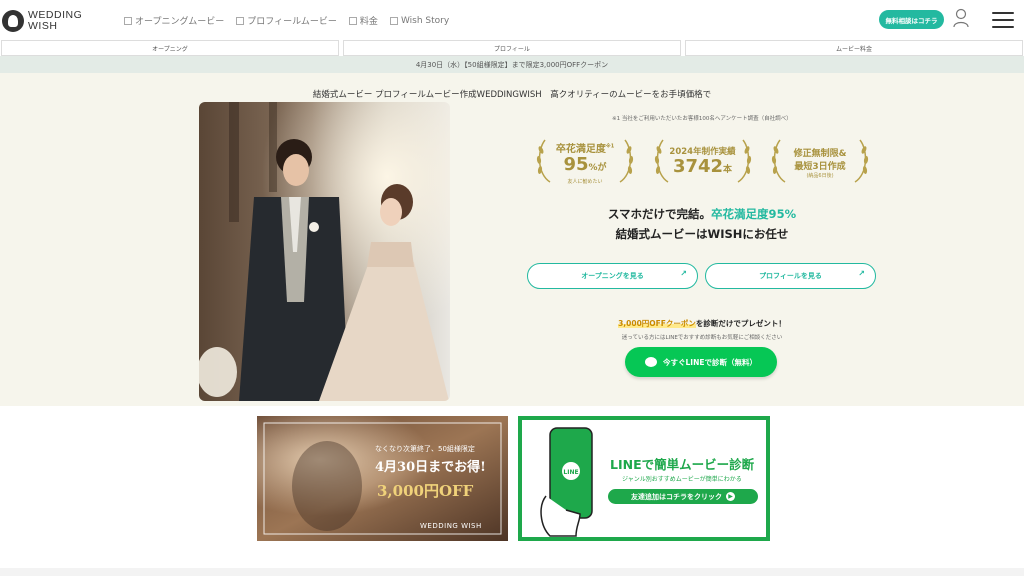 This screenshot has height=576, width=1024. I want to click on badge-production-count: 2024年制作実績 3742本, so click(703, 162).